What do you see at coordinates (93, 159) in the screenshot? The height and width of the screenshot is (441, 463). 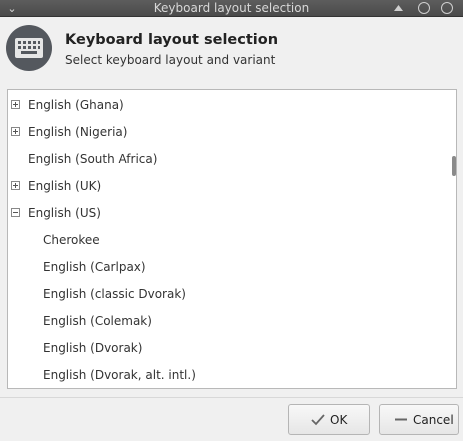 I see `tree-item-label: English (South Africa)` at bounding box center [93, 159].